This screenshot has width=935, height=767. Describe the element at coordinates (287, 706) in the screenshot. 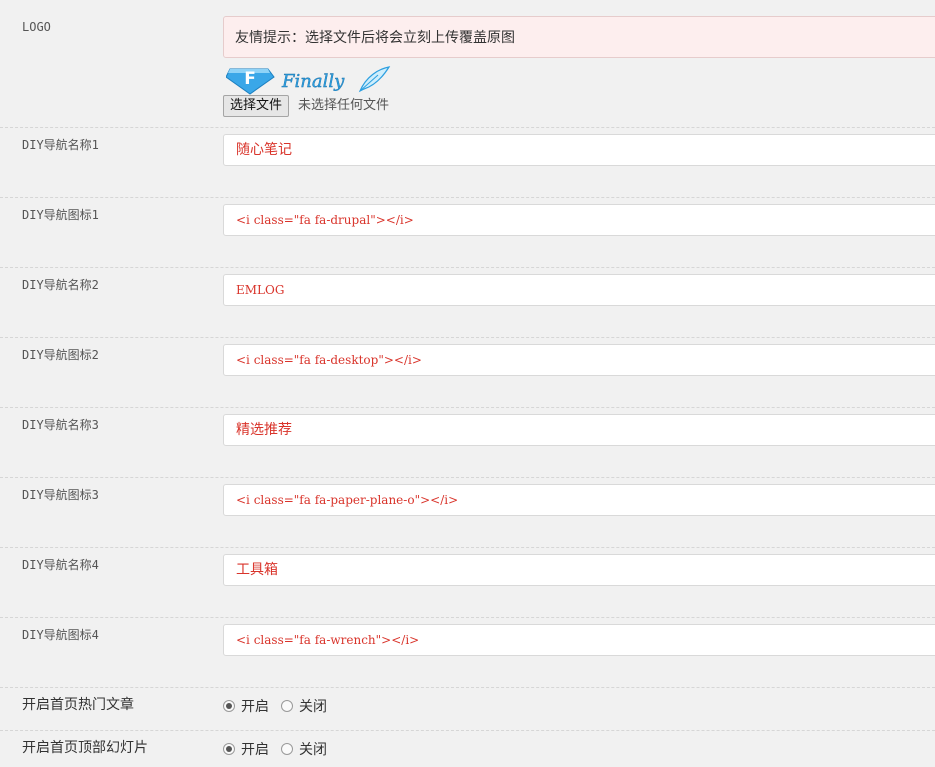

I see `hot-posts-off-radio` at that location.